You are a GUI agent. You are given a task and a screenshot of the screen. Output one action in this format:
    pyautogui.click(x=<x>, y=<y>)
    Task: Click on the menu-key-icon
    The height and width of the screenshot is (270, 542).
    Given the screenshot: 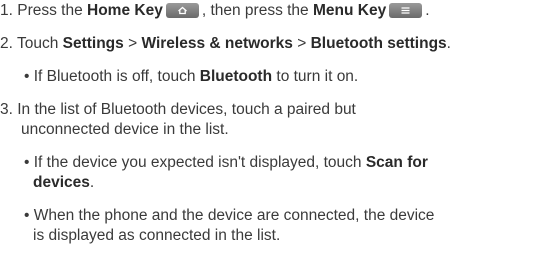 What is the action you would take?
    pyautogui.click(x=406, y=10)
    